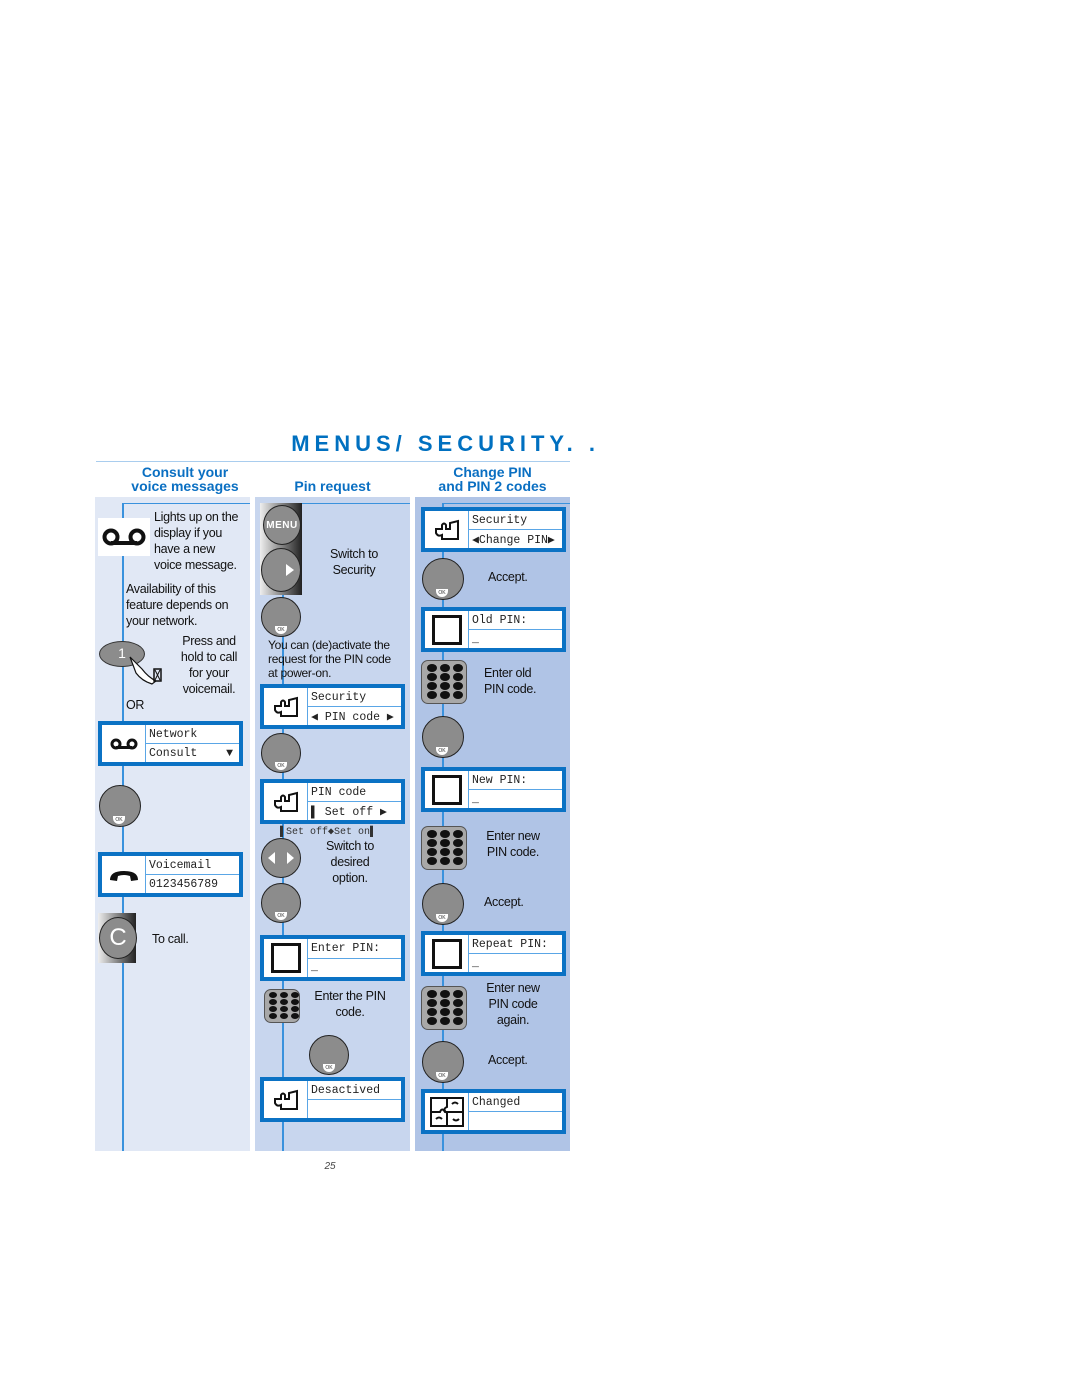  Describe the element at coordinates (271, 858) in the screenshot. I see `left-arrow-icon` at that location.